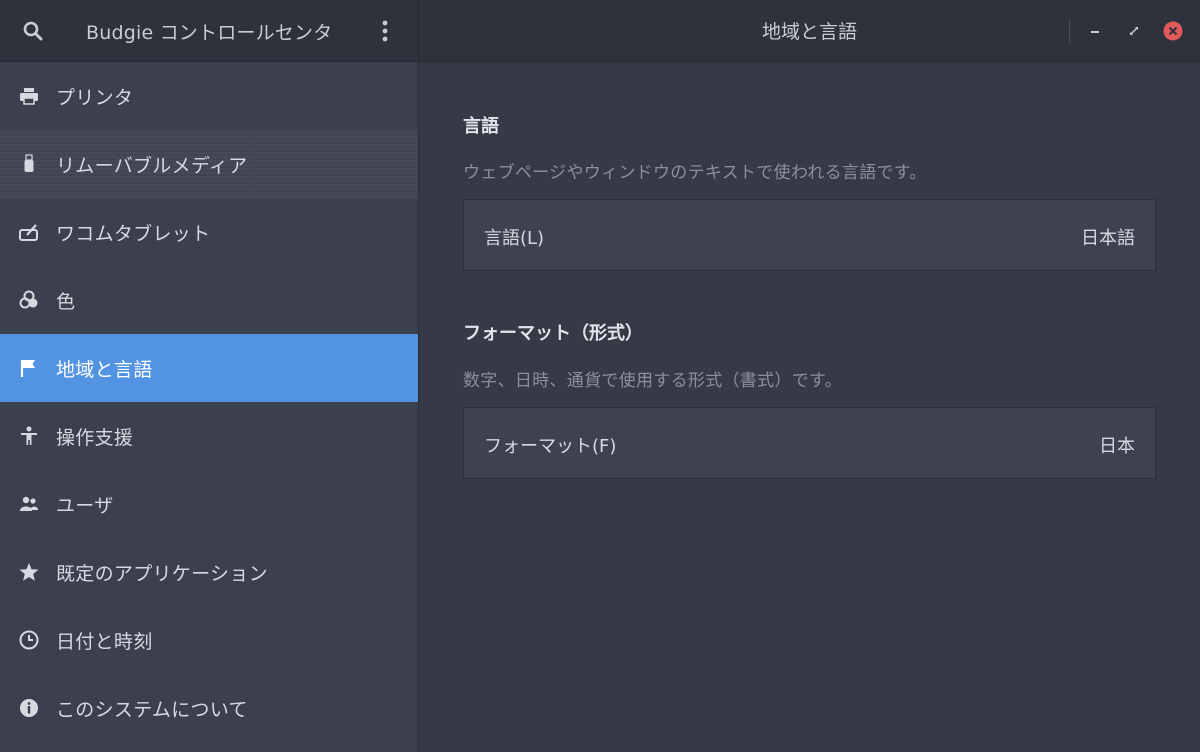 This screenshot has width=1200, height=752. I want to click on close-icon, so click(1173, 31).